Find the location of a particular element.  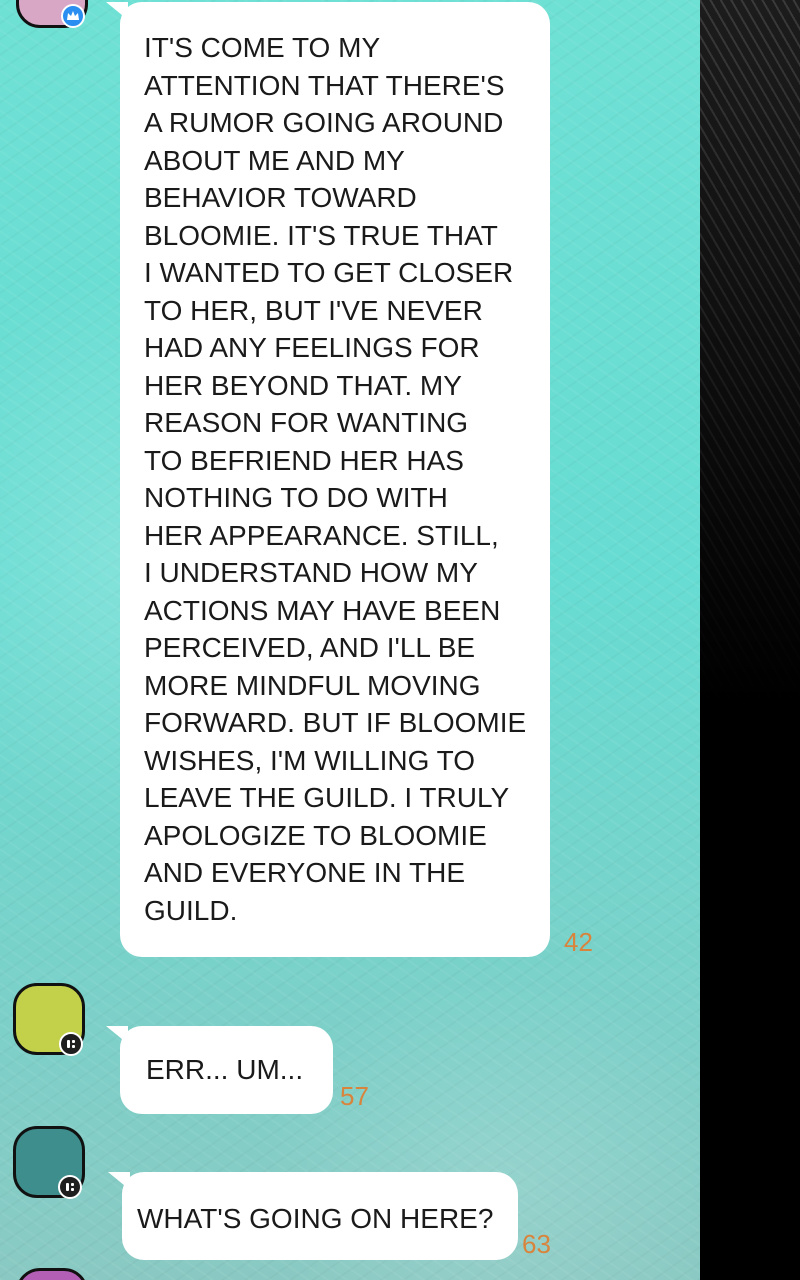

message-bubble-3: WHAT'S GOING ON HERE? is located at coordinates (313, 1216).